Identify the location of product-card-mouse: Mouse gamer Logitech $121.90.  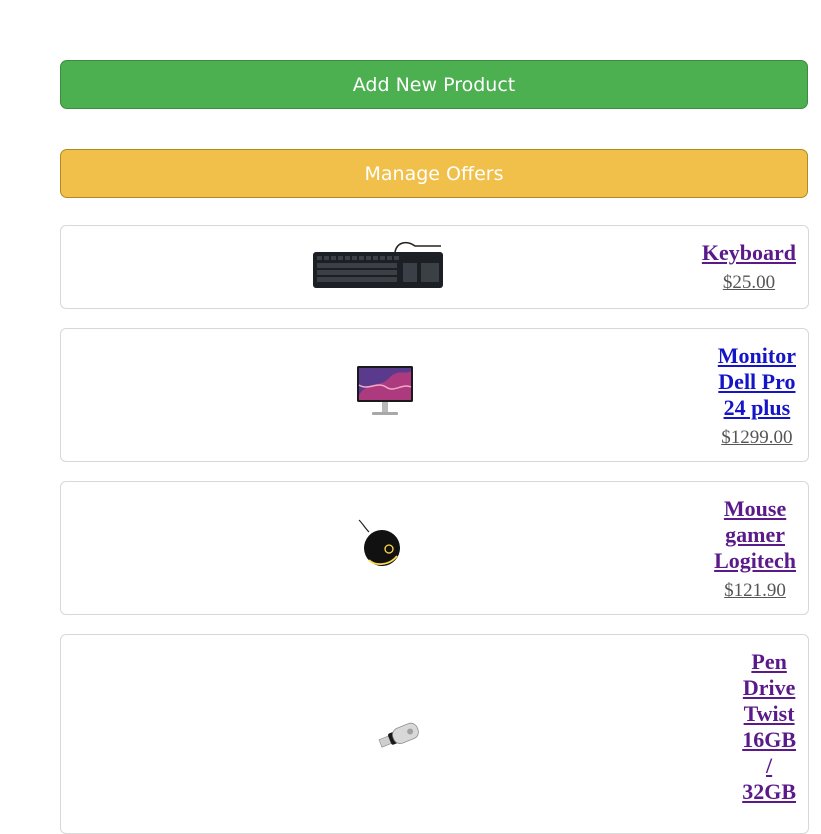
(434, 548).